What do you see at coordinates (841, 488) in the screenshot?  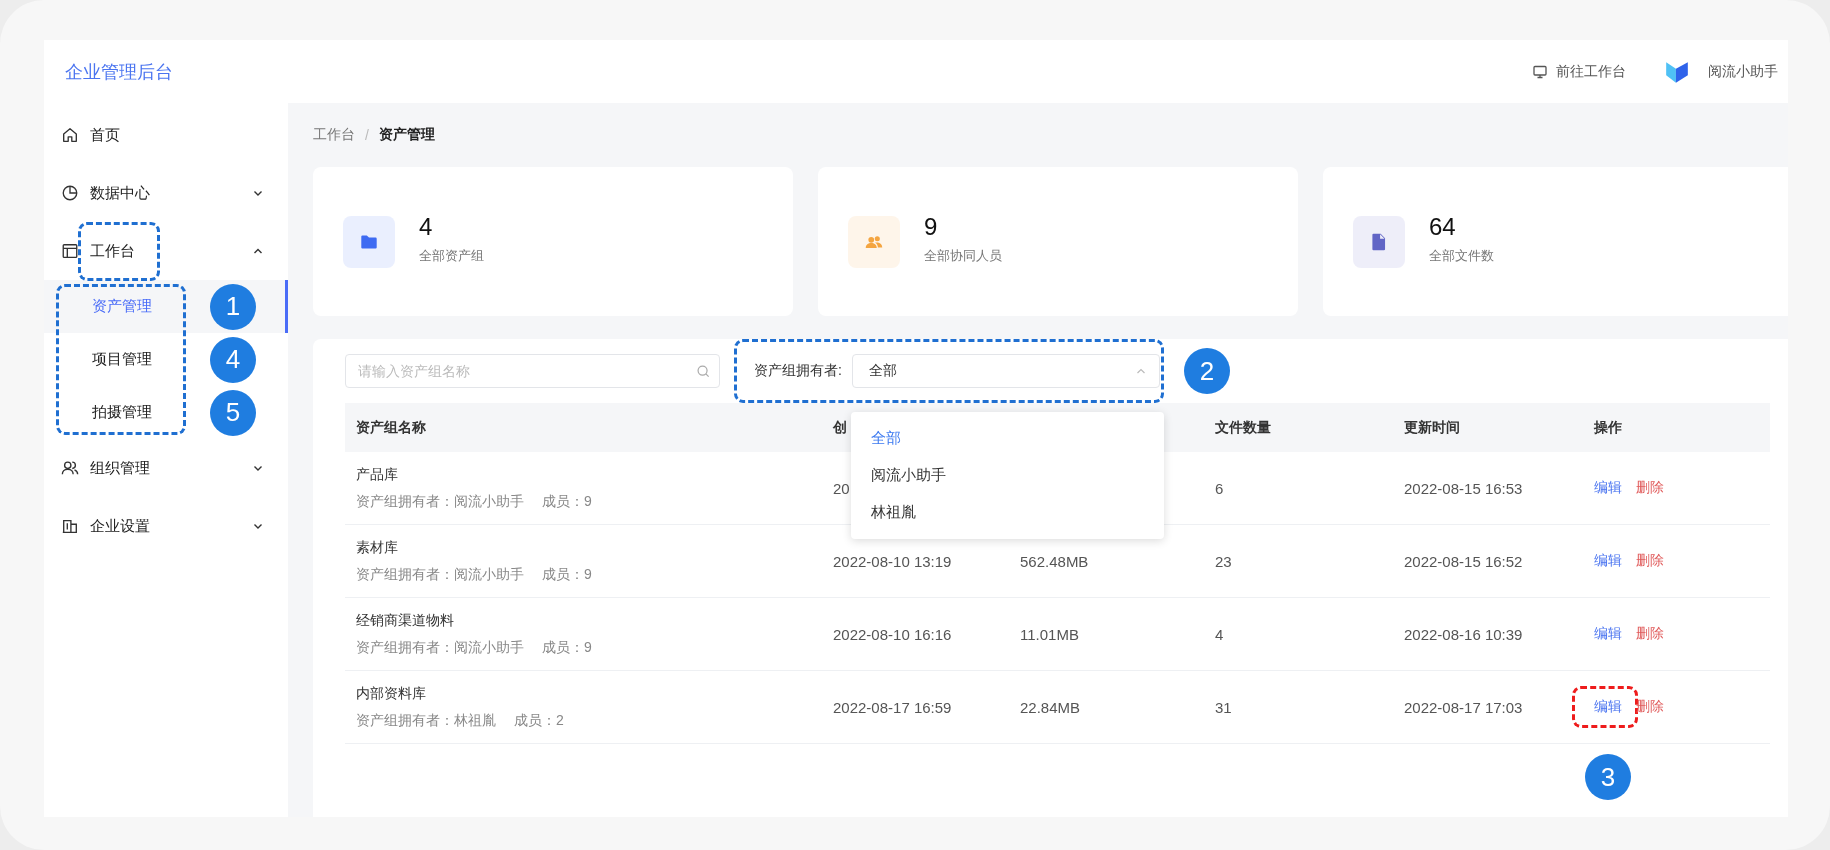 I see `table-cell: 20` at bounding box center [841, 488].